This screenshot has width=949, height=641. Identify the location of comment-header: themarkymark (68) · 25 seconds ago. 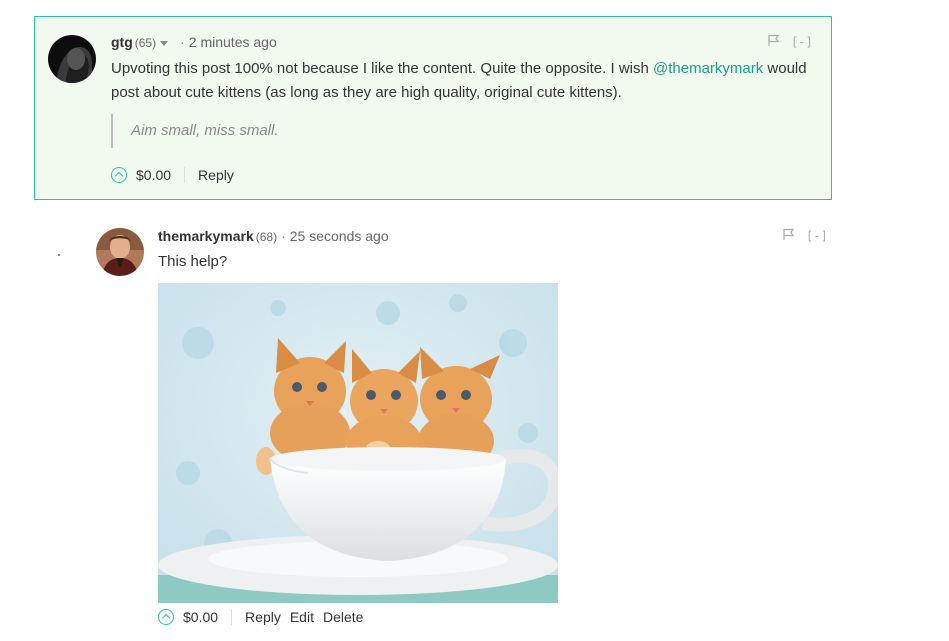
(273, 236).